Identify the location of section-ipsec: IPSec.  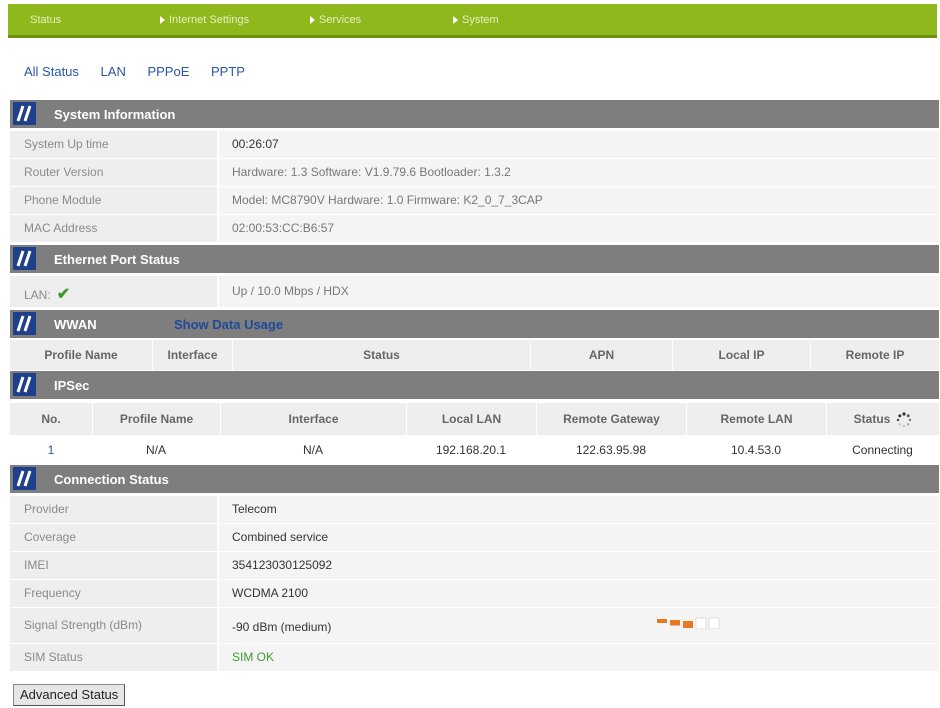
(474, 385).